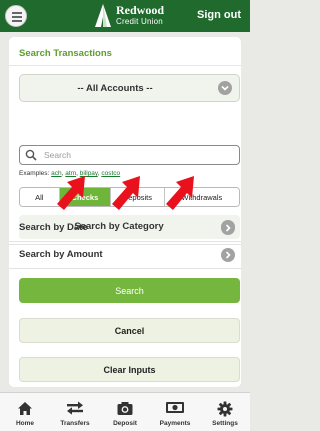 This screenshot has width=320, height=431. Describe the element at coordinates (25, 423) in the screenshot. I see `nav-home-label: Home` at that location.